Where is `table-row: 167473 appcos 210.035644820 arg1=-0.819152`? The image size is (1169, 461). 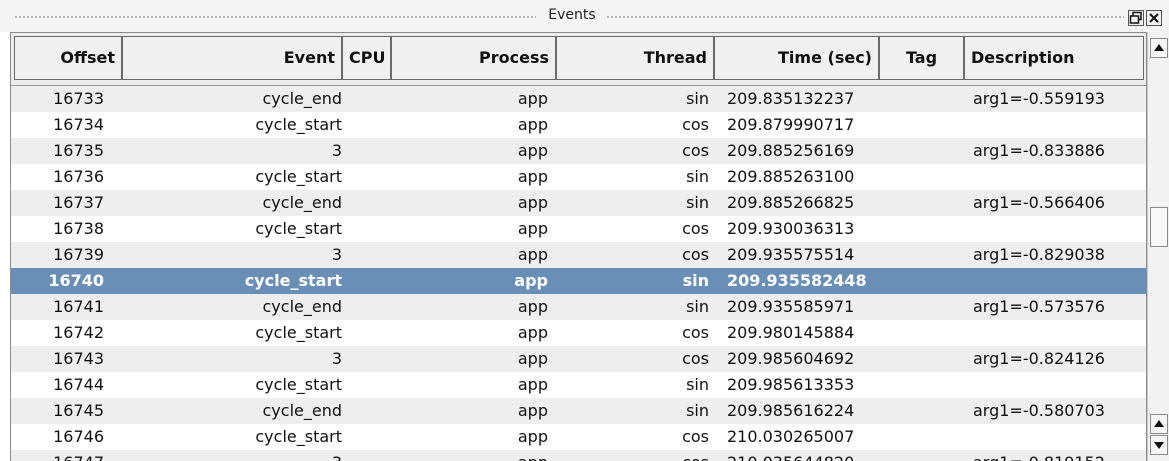 table-row: 167473 appcos 210.035644820 arg1=-0.819152 is located at coordinates (578, 455).